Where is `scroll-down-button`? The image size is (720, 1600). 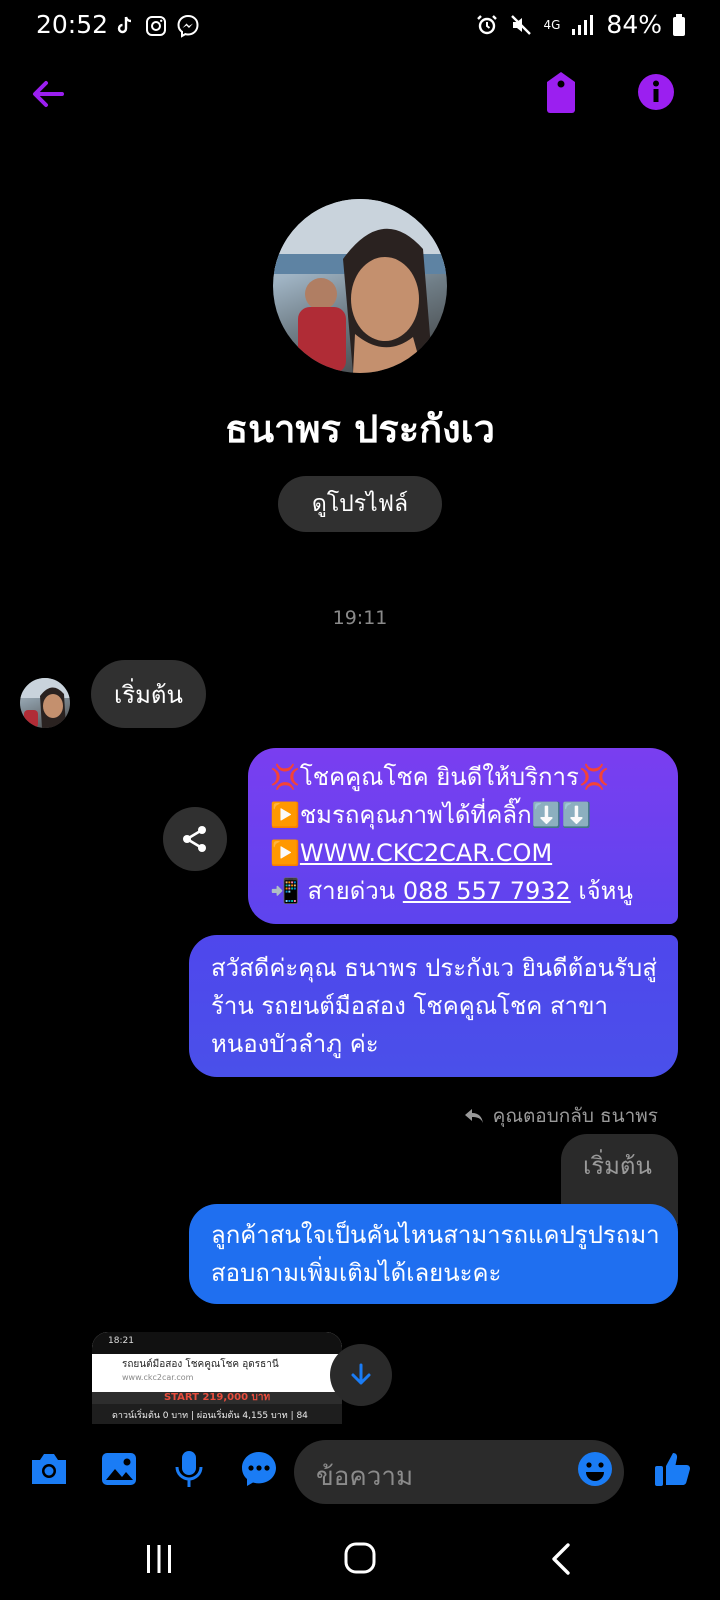 scroll-down-button is located at coordinates (361, 1375).